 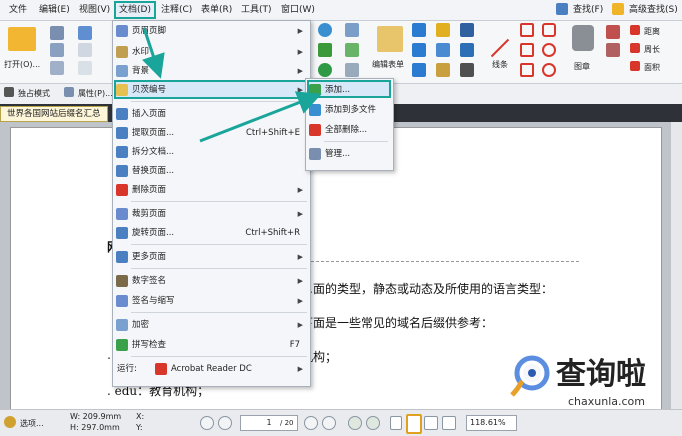 I want to click on watermark-logo: 查询啦 chaxunla.com, so click(x=595, y=380).